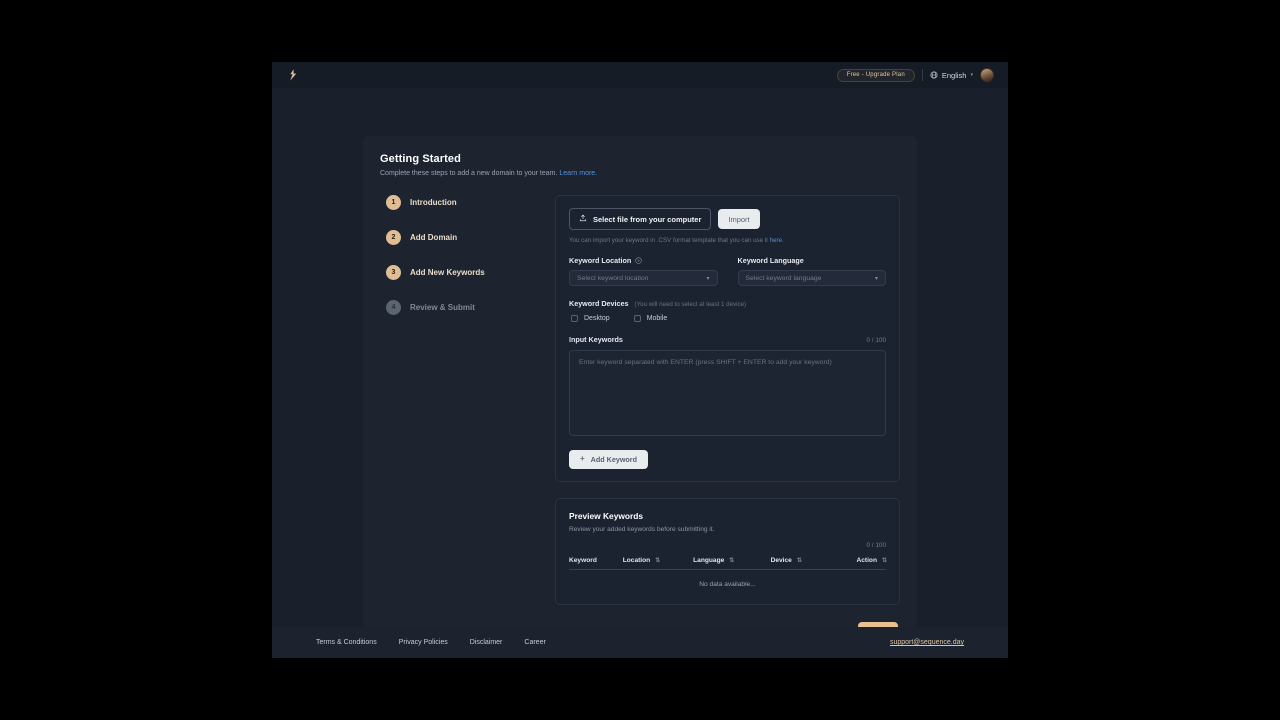  I want to click on add-keyword-label: Add Keyword, so click(613, 459).